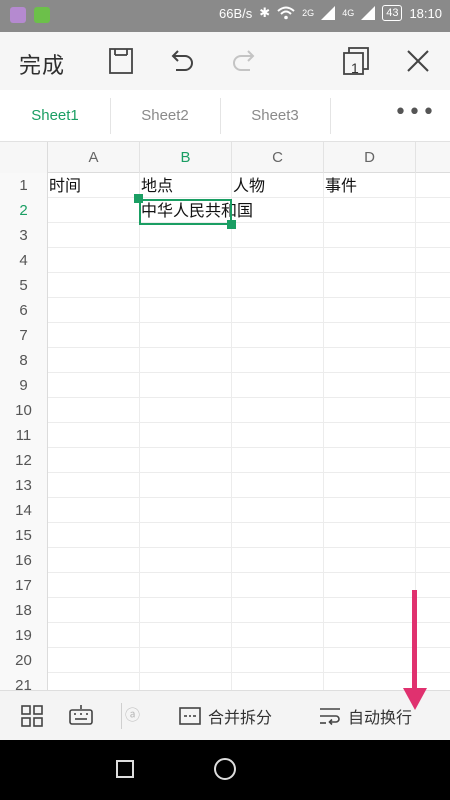 This screenshot has width=450, height=800. I want to click on row-header: 15, so click(24, 535).